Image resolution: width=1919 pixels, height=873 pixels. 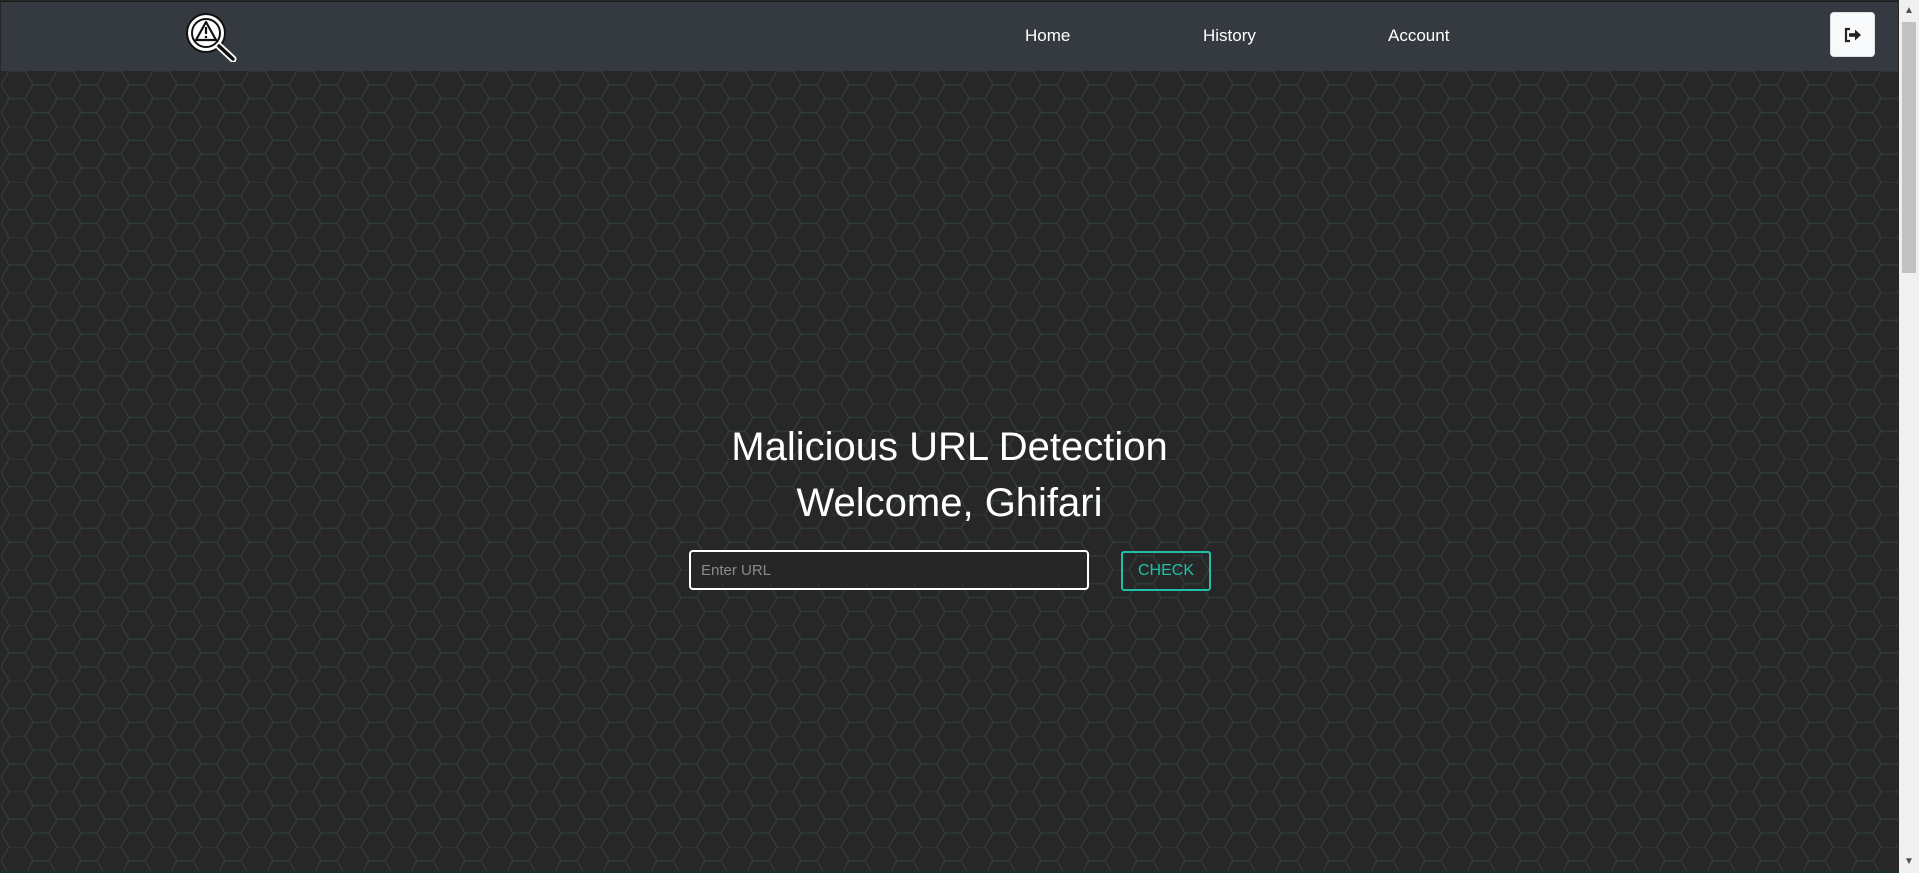 What do you see at coordinates (1909, 436) in the screenshot?
I see `vertical-scrollbar: ▲ ▼` at bounding box center [1909, 436].